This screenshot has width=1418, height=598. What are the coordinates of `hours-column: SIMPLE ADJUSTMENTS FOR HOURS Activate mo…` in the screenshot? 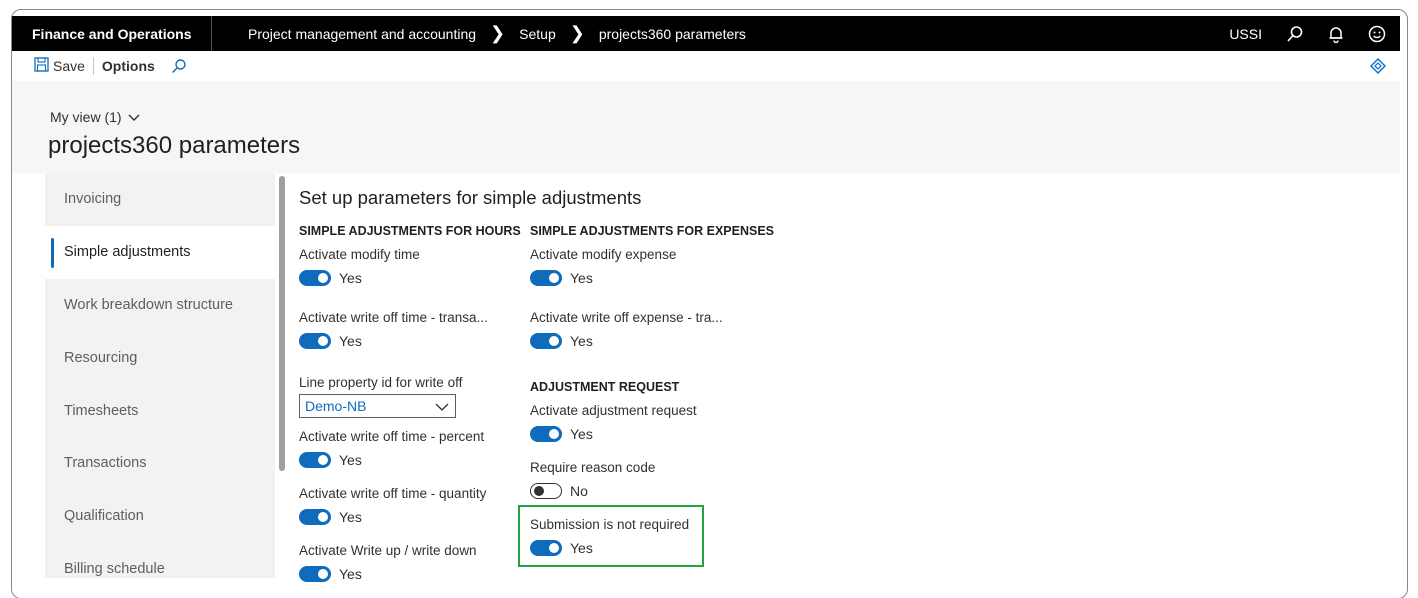 It's located at (414, 403).